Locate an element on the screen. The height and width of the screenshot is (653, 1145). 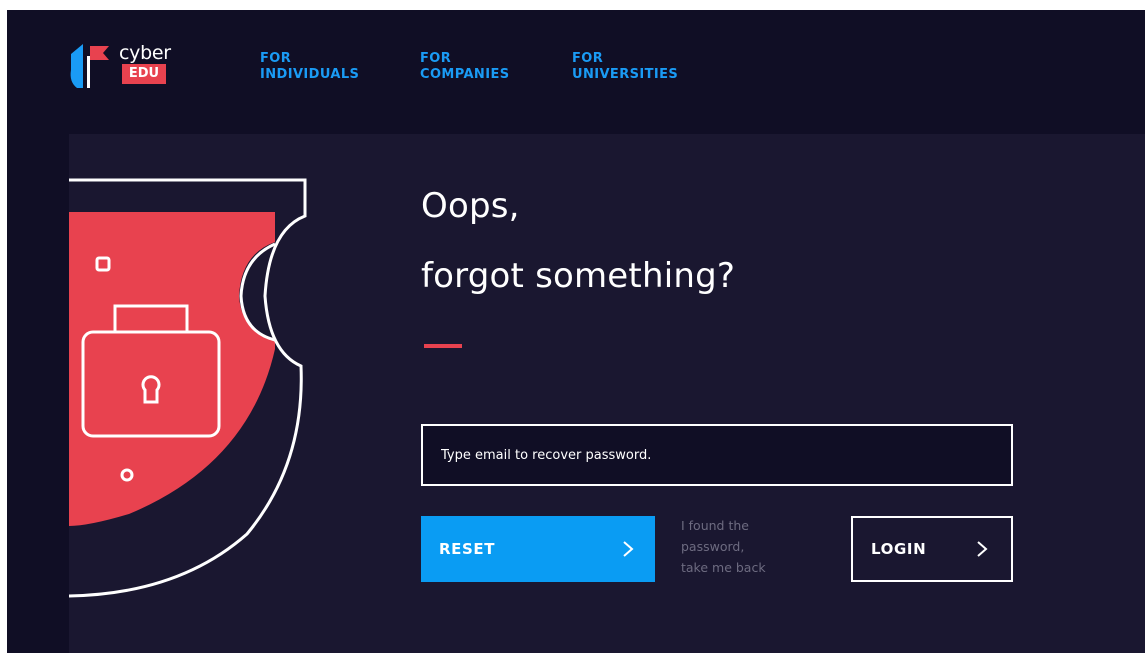
nav-for-companies: FOR COMPANIES is located at coordinates (496, 67).